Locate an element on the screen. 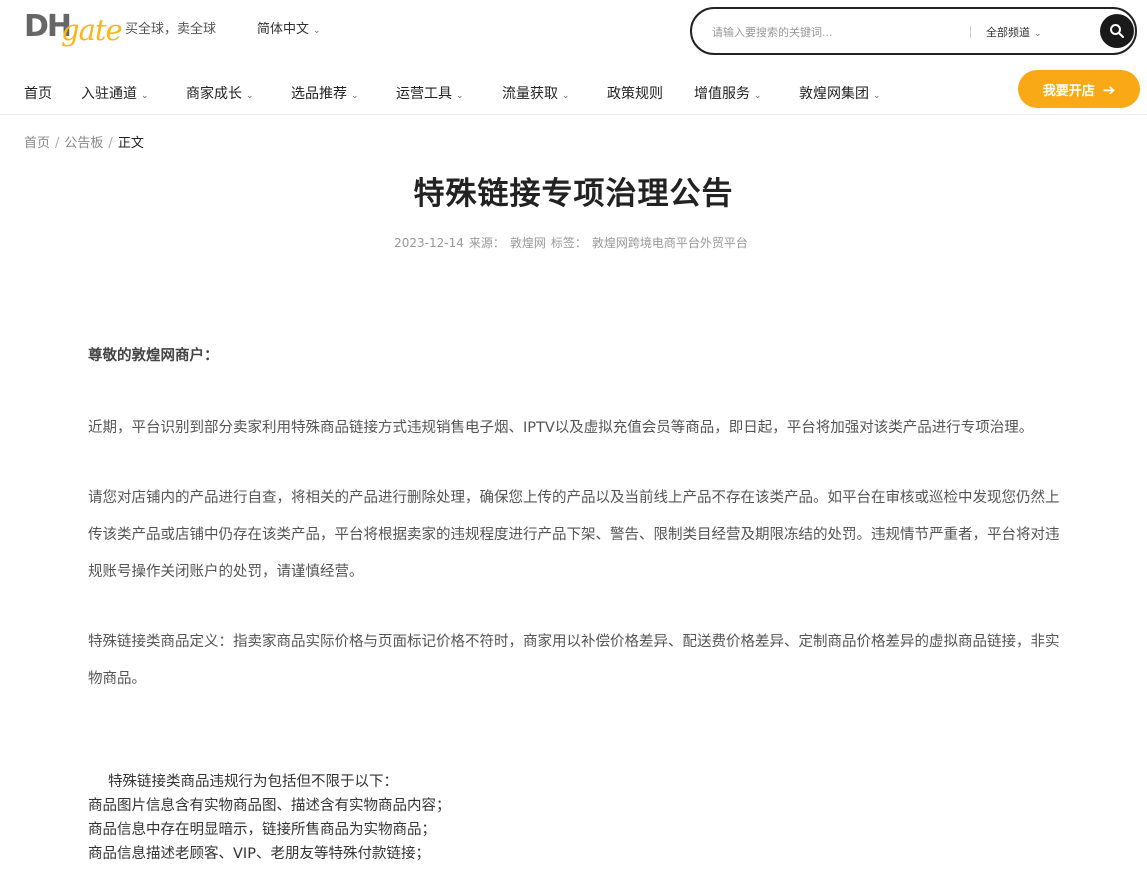 Image resolution: width=1147 pixels, height=871 pixels. nav-item-value-added: 增值服务 ⌄ is located at coordinates (728, 93).